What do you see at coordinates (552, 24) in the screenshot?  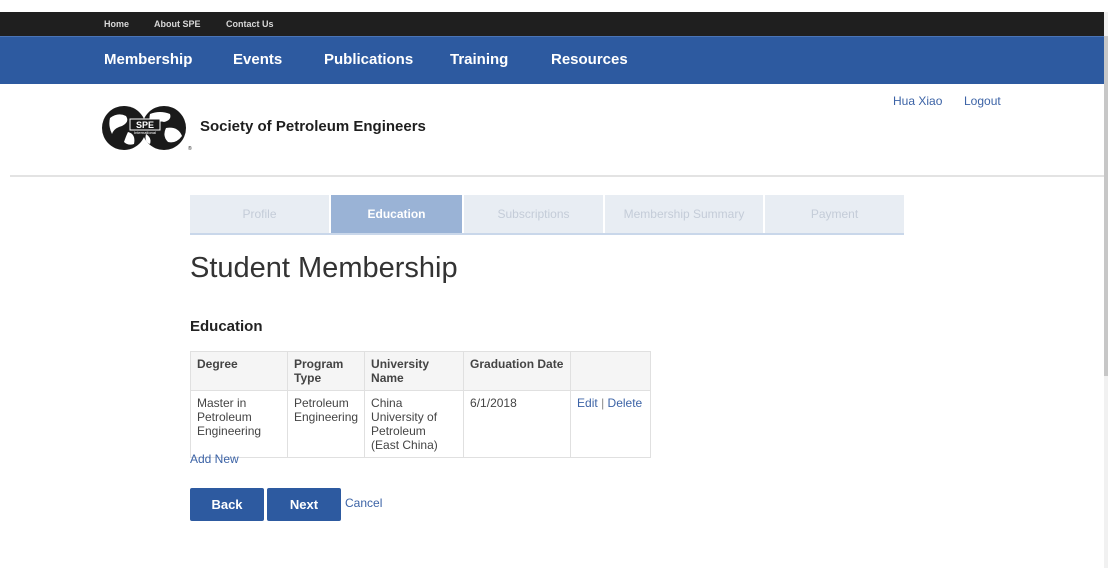 I see `top-utility-bar: Home About SPE Contact Us` at bounding box center [552, 24].